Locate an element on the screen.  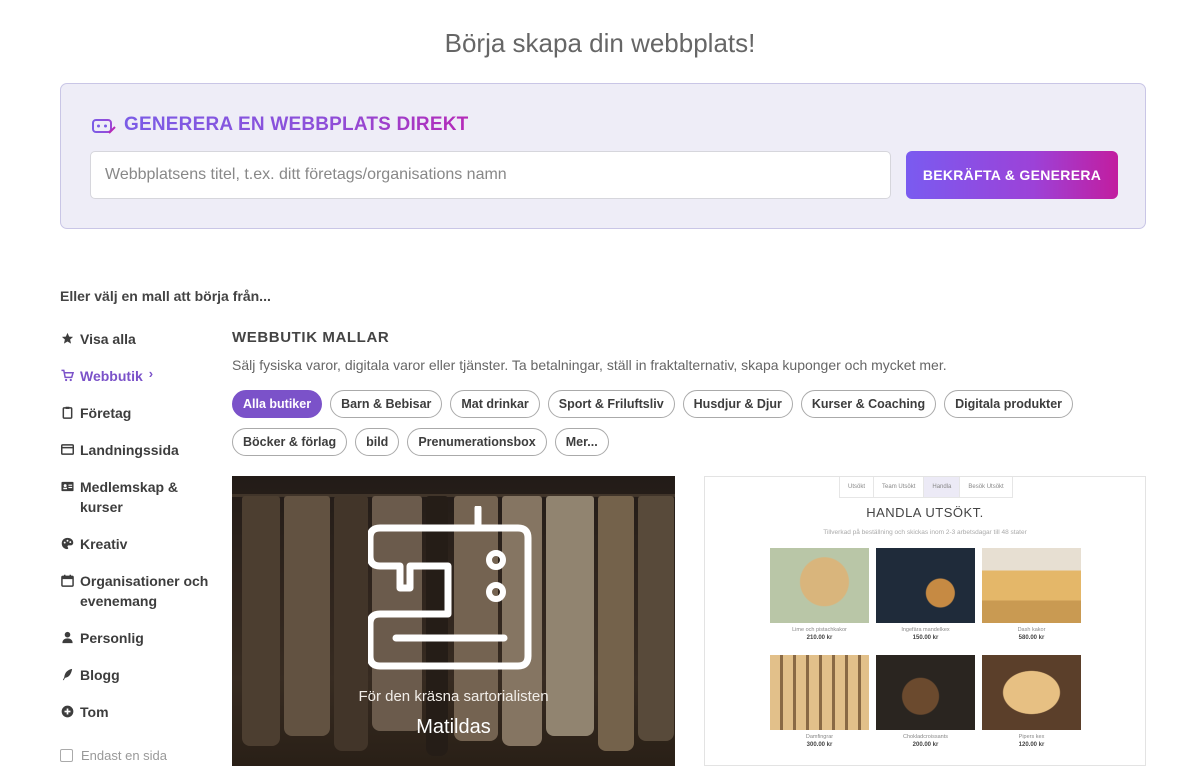
star-icon is located at coordinates (67, 338).